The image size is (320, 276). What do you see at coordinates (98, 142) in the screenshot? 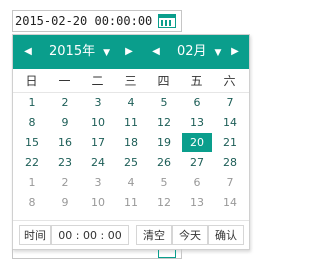
I see `day-cell: 17` at bounding box center [98, 142].